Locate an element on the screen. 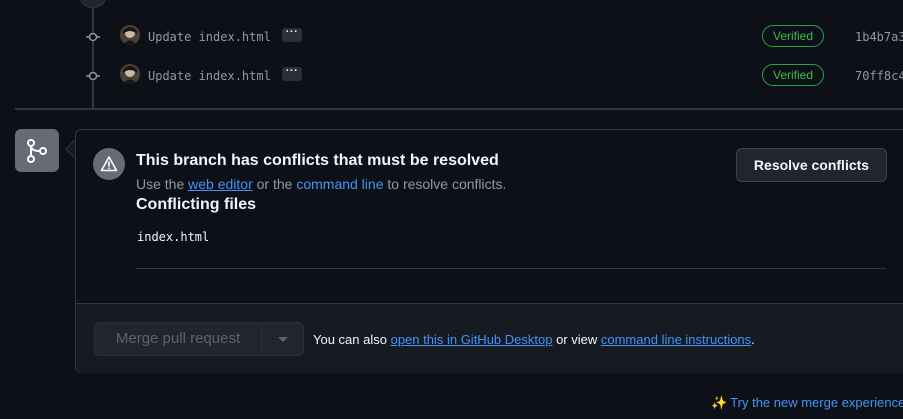 Image resolution: width=903 pixels, height=419 pixels. conflict-desc-suffix: to resolve conflicts. is located at coordinates (445, 184).